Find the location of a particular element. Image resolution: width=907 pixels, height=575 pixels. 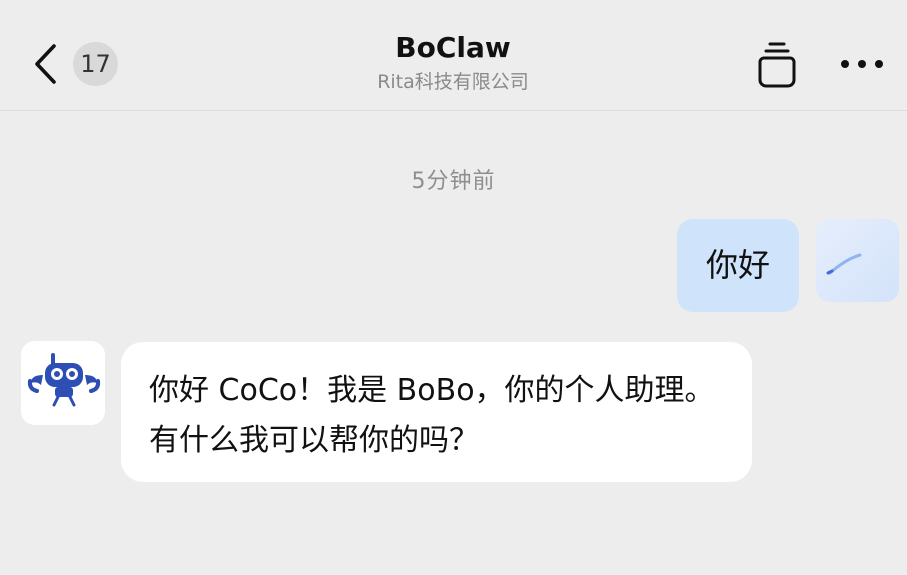

bot-avatar is located at coordinates (63, 383).